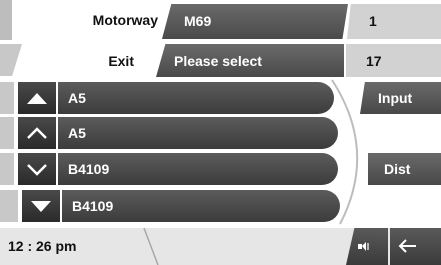  What do you see at coordinates (397, 169) in the screenshot?
I see `dist-button-label: Dist` at bounding box center [397, 169].